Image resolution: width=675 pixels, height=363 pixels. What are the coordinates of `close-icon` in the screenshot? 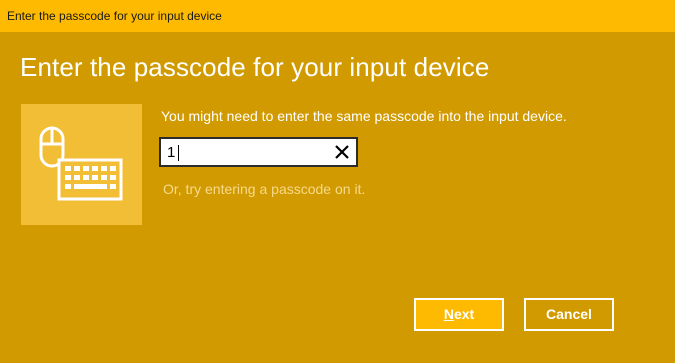 It's located at (342, 152).